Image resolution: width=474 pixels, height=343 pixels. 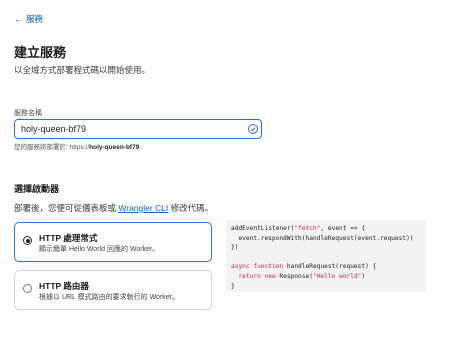 What do you see at coordinates (113, 242) in the screenshot?
I see `option-http-handler: HTTP 處理常式 顯示簡單 Hello World 回應的 Worker。` at bounding box center [113, 242].